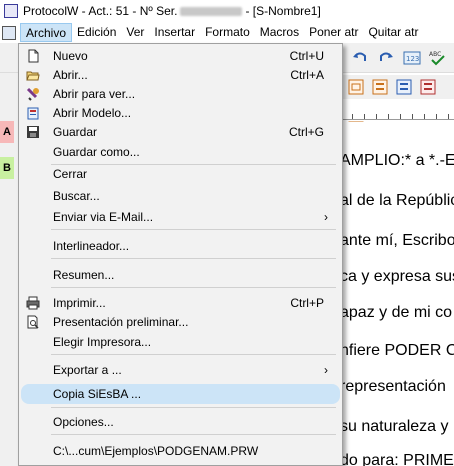  What do you see at coordinates (180, 132) in the screenshot?
I see `menu-item-guardar: Guardar Ctrl+G` at bounding box center [180, 132].